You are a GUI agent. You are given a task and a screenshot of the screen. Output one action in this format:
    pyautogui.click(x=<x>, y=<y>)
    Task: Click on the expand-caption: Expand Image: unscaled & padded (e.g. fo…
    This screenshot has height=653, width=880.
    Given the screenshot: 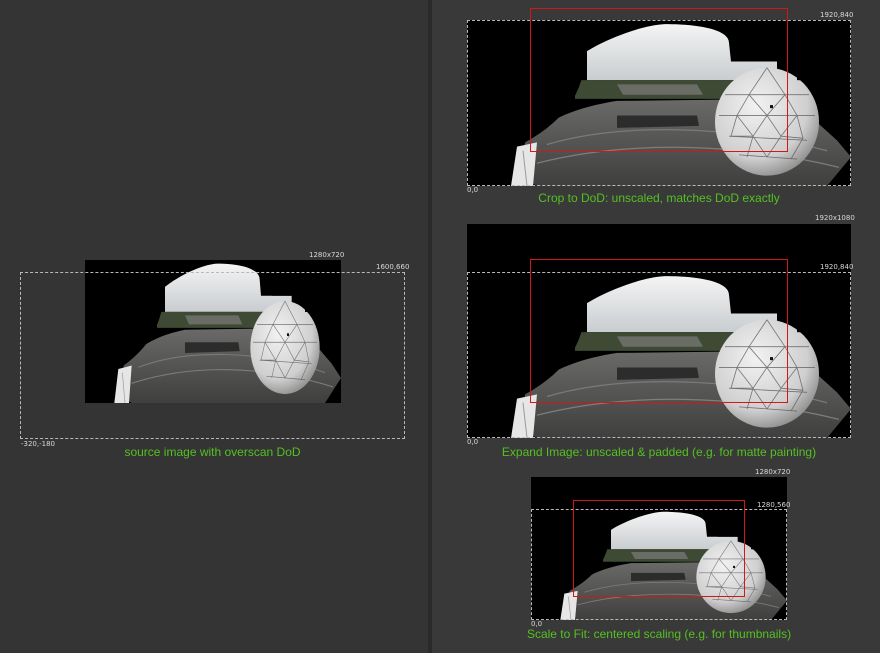 What is the action you would take?
    pyautogui.click(x=659, y=452)
    